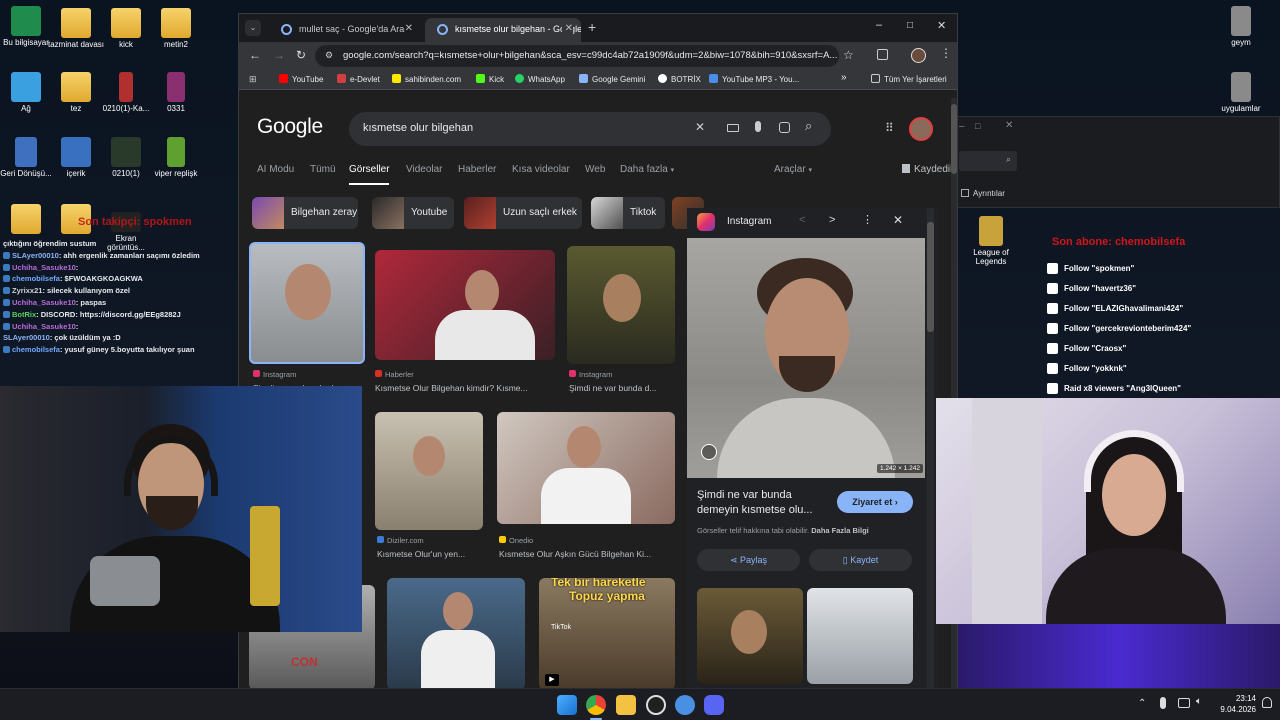 The width and height of the screenshot is (1280, 720). Describe the element at coordinates (176, 29) in the screenshot. I see `desktop-icon-metin2: metin2` at that location.